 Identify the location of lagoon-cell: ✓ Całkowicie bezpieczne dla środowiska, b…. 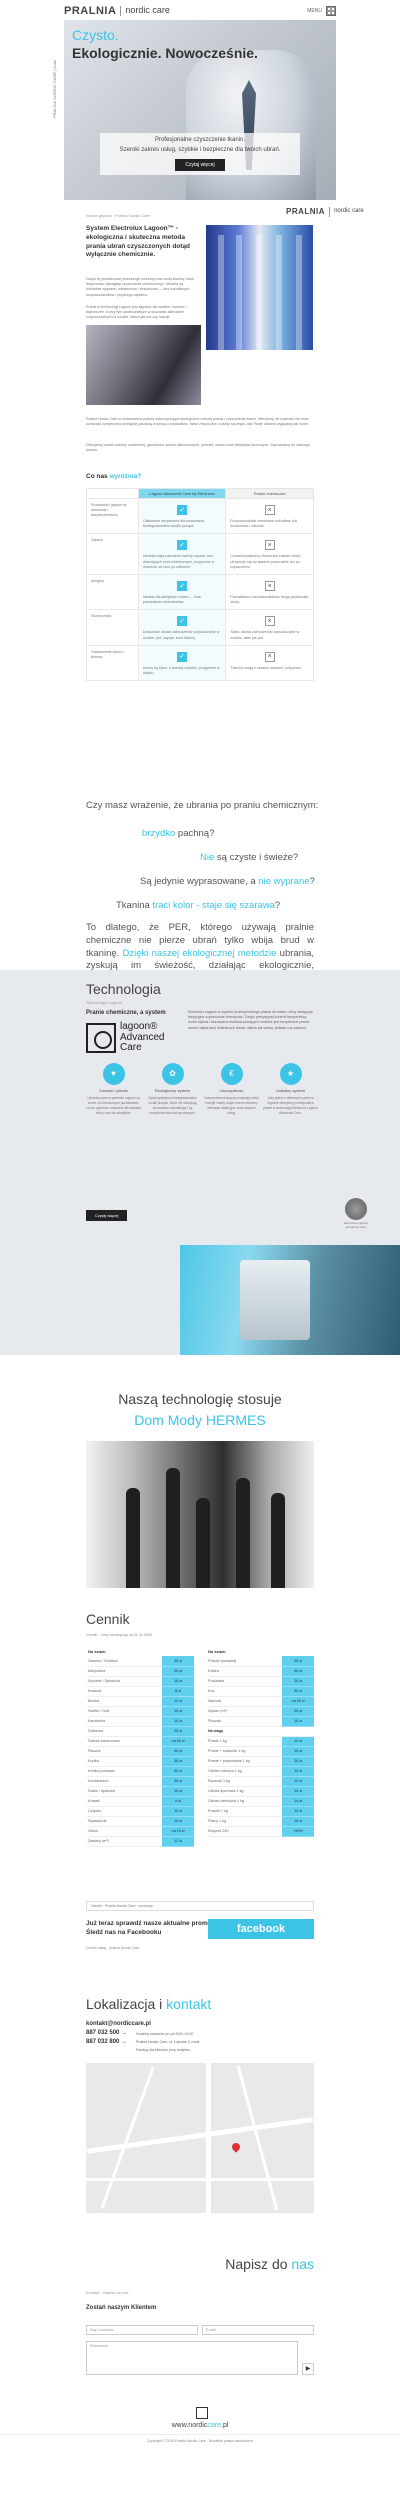
(182, 516).